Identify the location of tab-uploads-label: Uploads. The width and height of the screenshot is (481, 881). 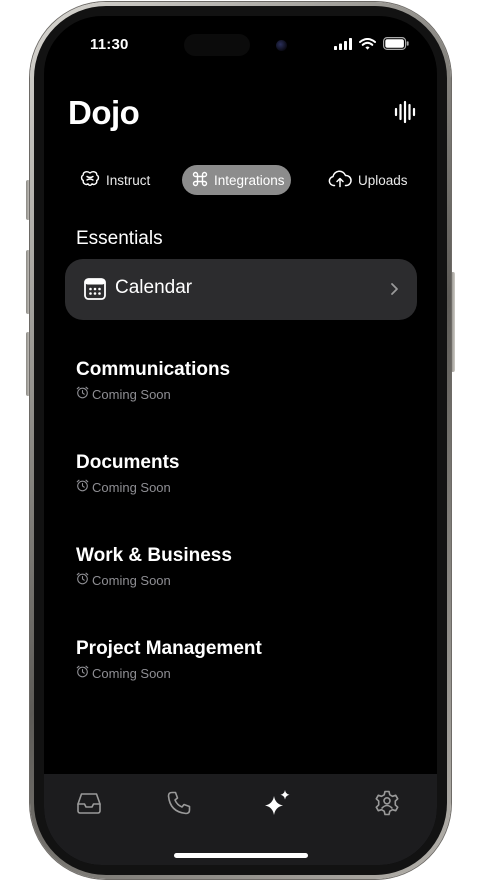
(383, 180).